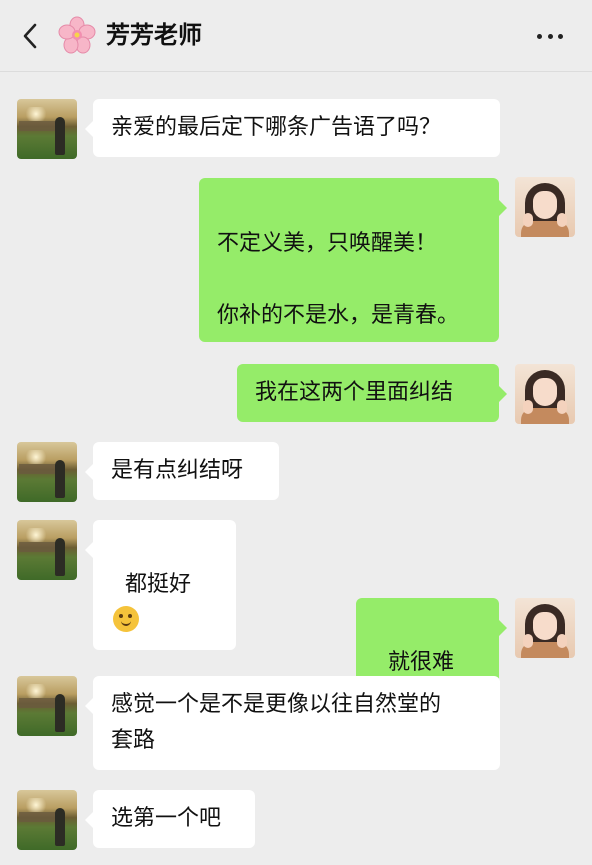  What do you see at coordinates (182, 471) in the screenshot?
I see `message-bubble-incoming: 是有点纠结呀` at bounding box center [182, 471].